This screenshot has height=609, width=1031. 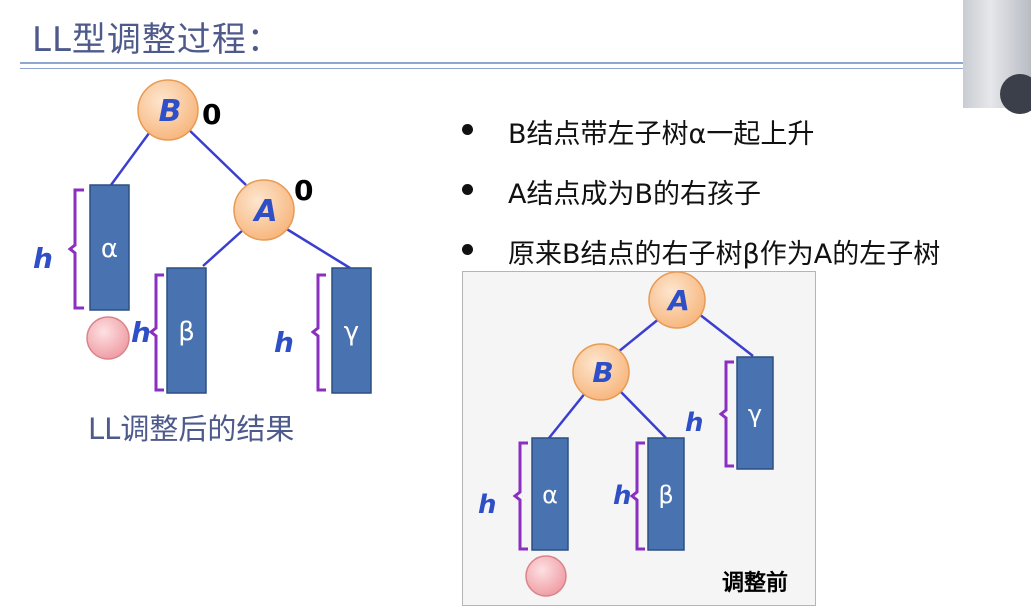 I want to click on inserted-node, so click(x=546, y=576).